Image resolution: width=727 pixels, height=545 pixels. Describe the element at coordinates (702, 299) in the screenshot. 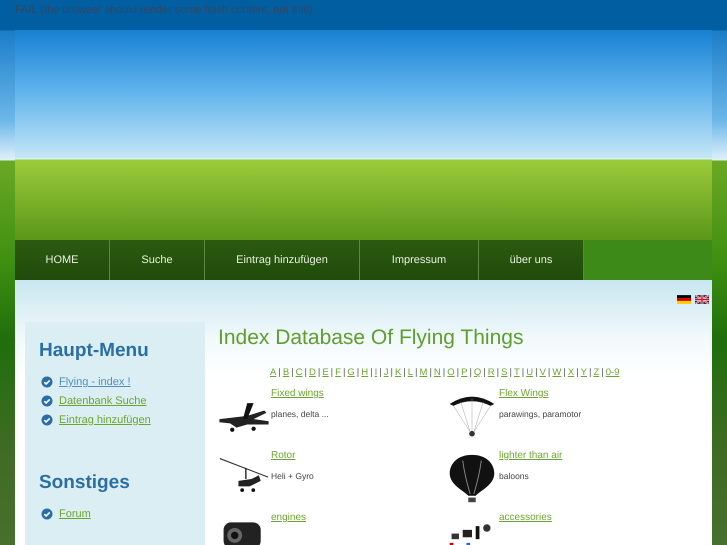

I see `uk-flag-icon` at that location.